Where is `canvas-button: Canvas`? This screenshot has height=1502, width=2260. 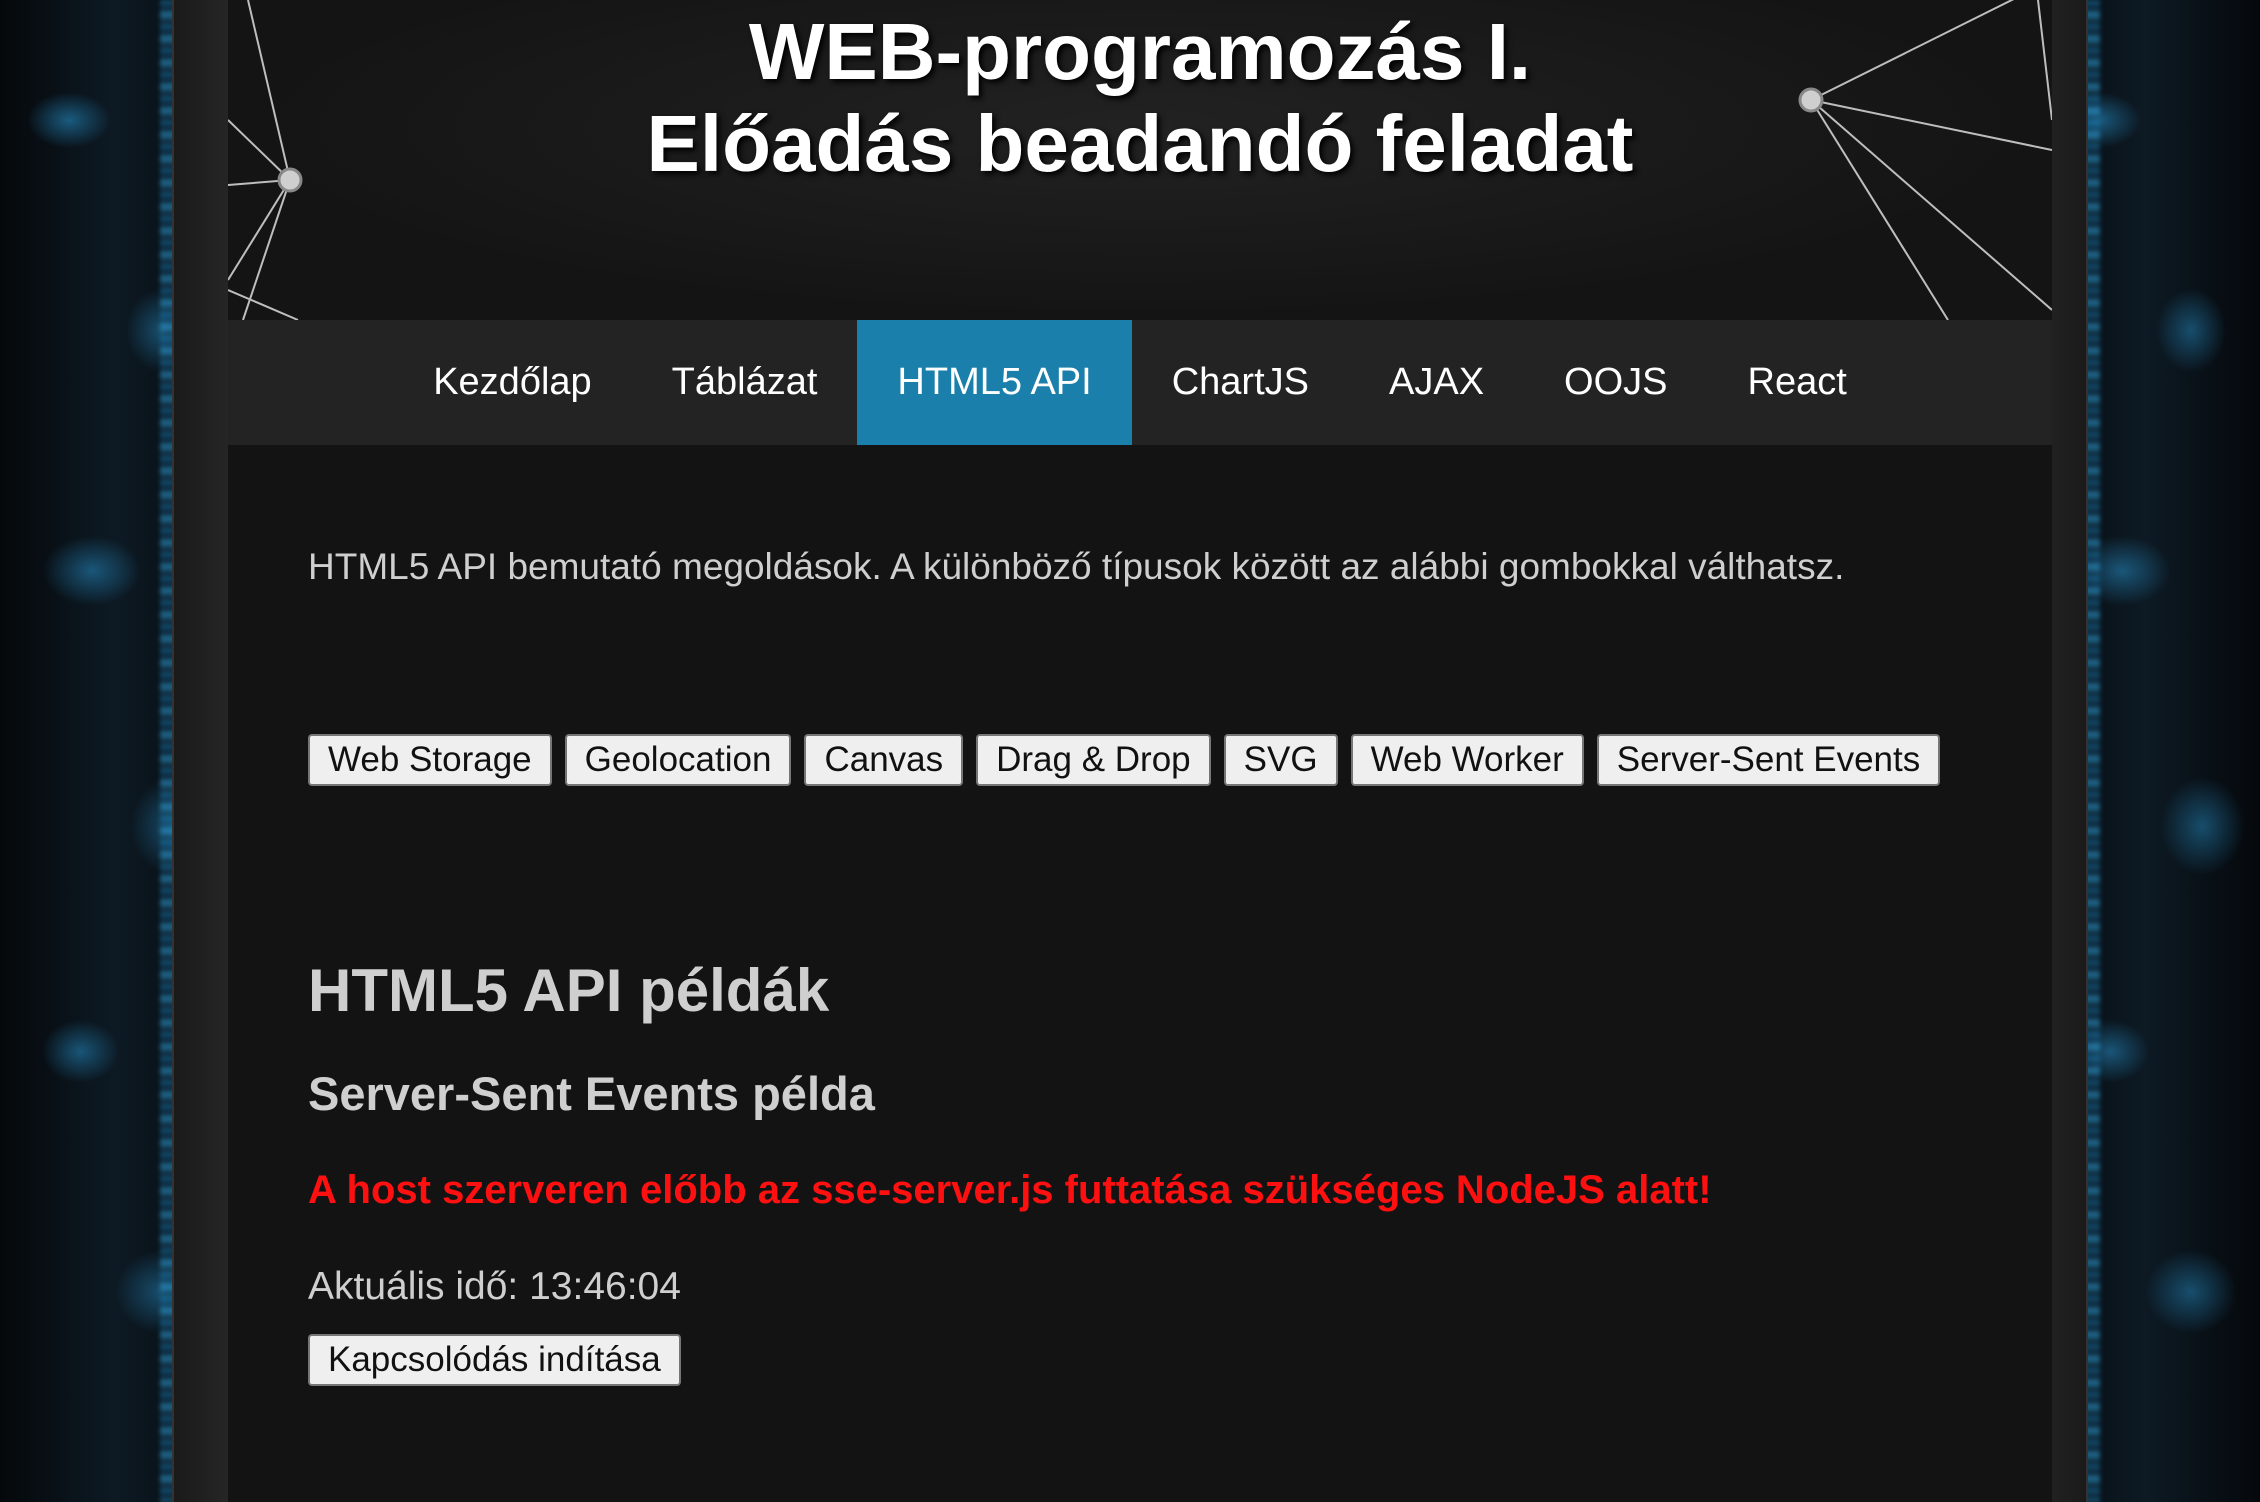 canvas-button: Canvas is located at coordinates (884, 760).